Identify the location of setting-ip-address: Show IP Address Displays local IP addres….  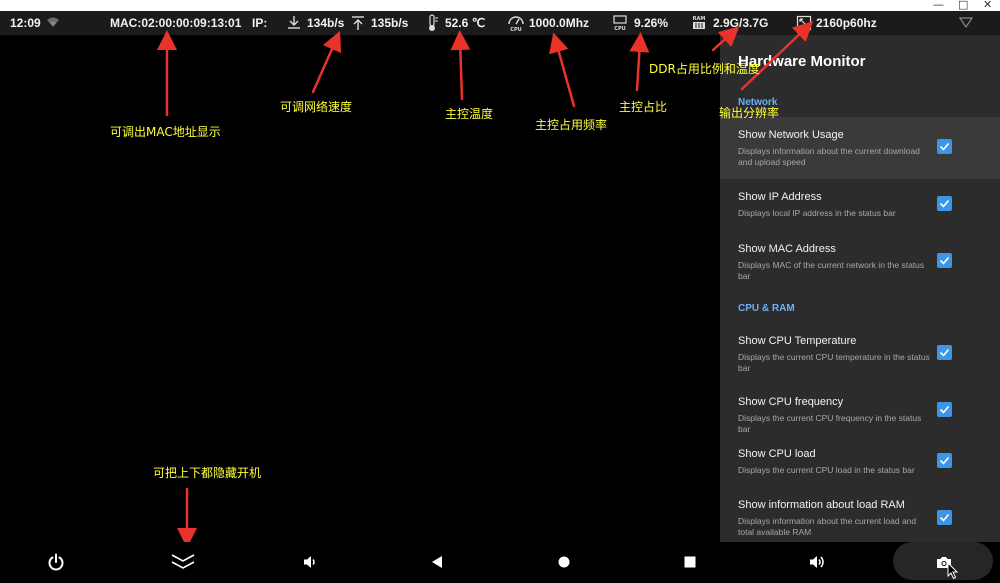
(860, 206).